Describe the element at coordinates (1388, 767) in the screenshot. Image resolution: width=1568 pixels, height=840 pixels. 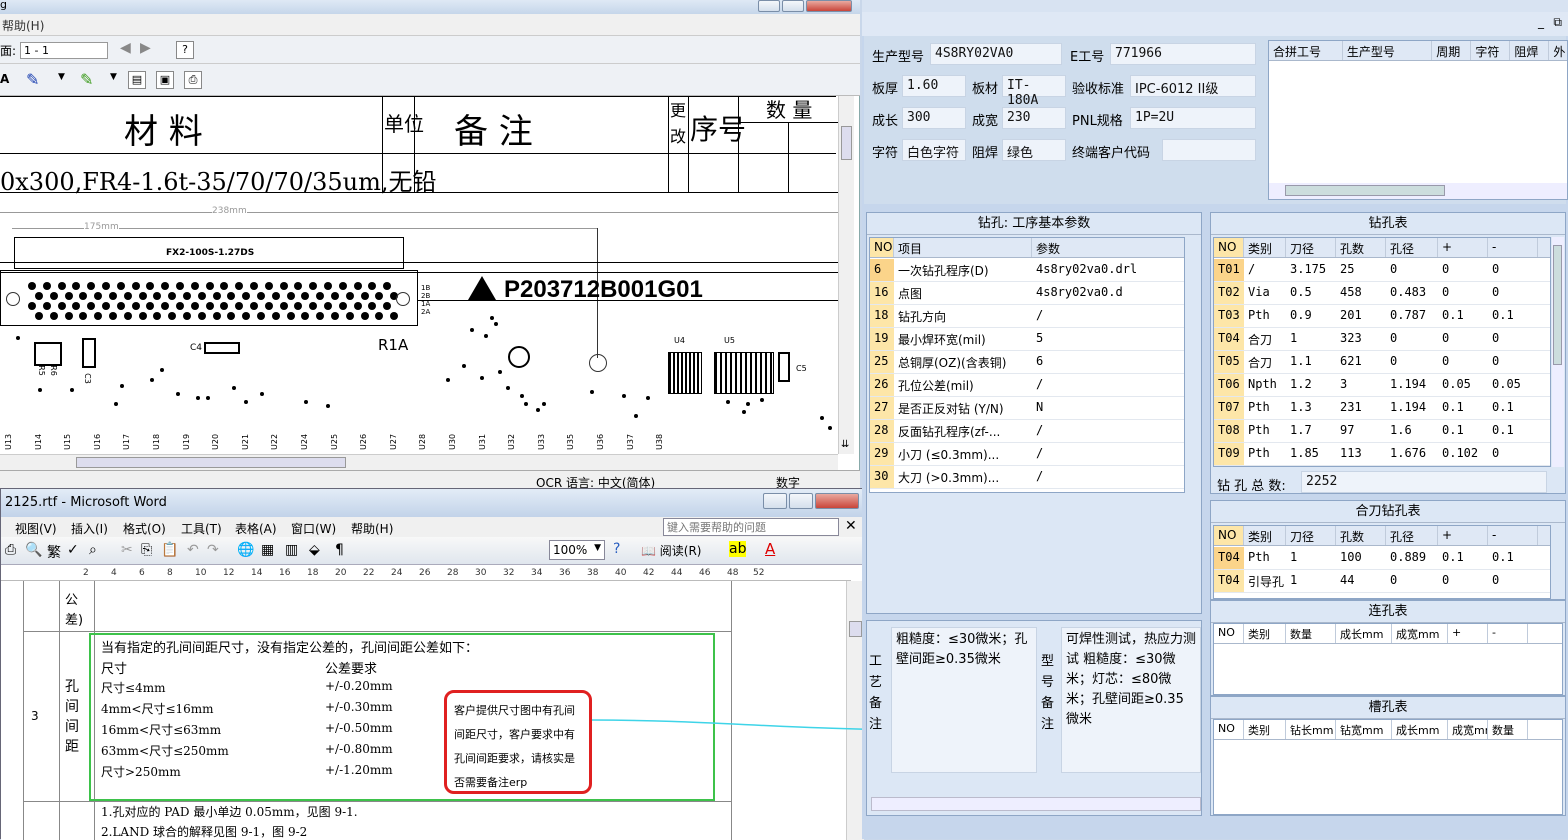
I see `slot-grid: NO类别钻长mm钻宽mm成长mm成宽mm数量` at that location.